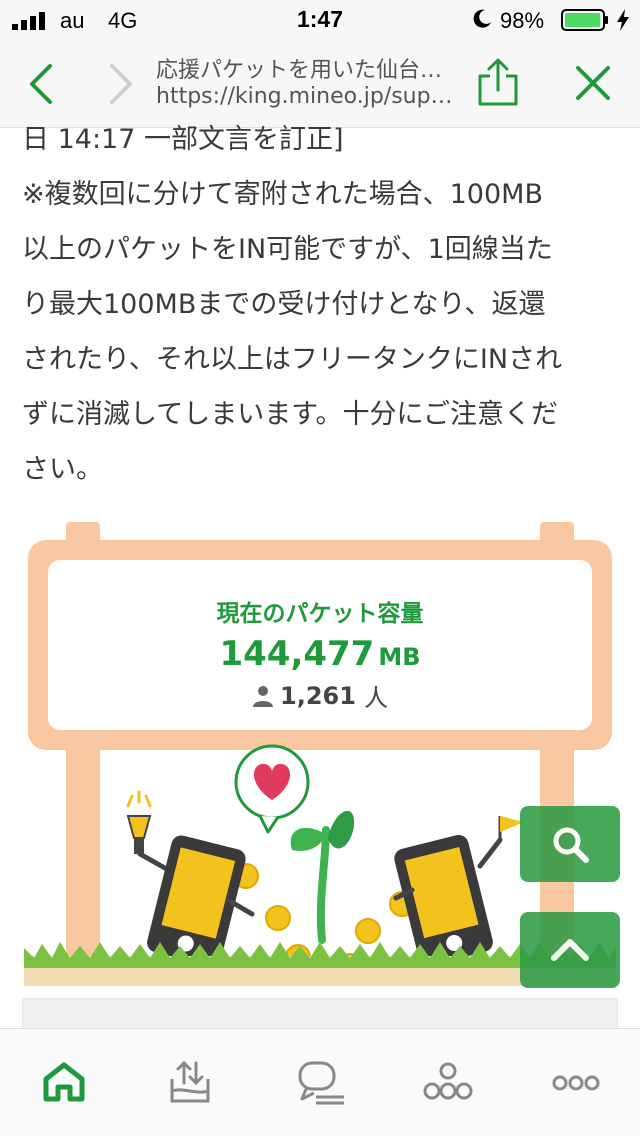 The image size is (640, 1136). I want to click on battery-icon, so click(584, 20).